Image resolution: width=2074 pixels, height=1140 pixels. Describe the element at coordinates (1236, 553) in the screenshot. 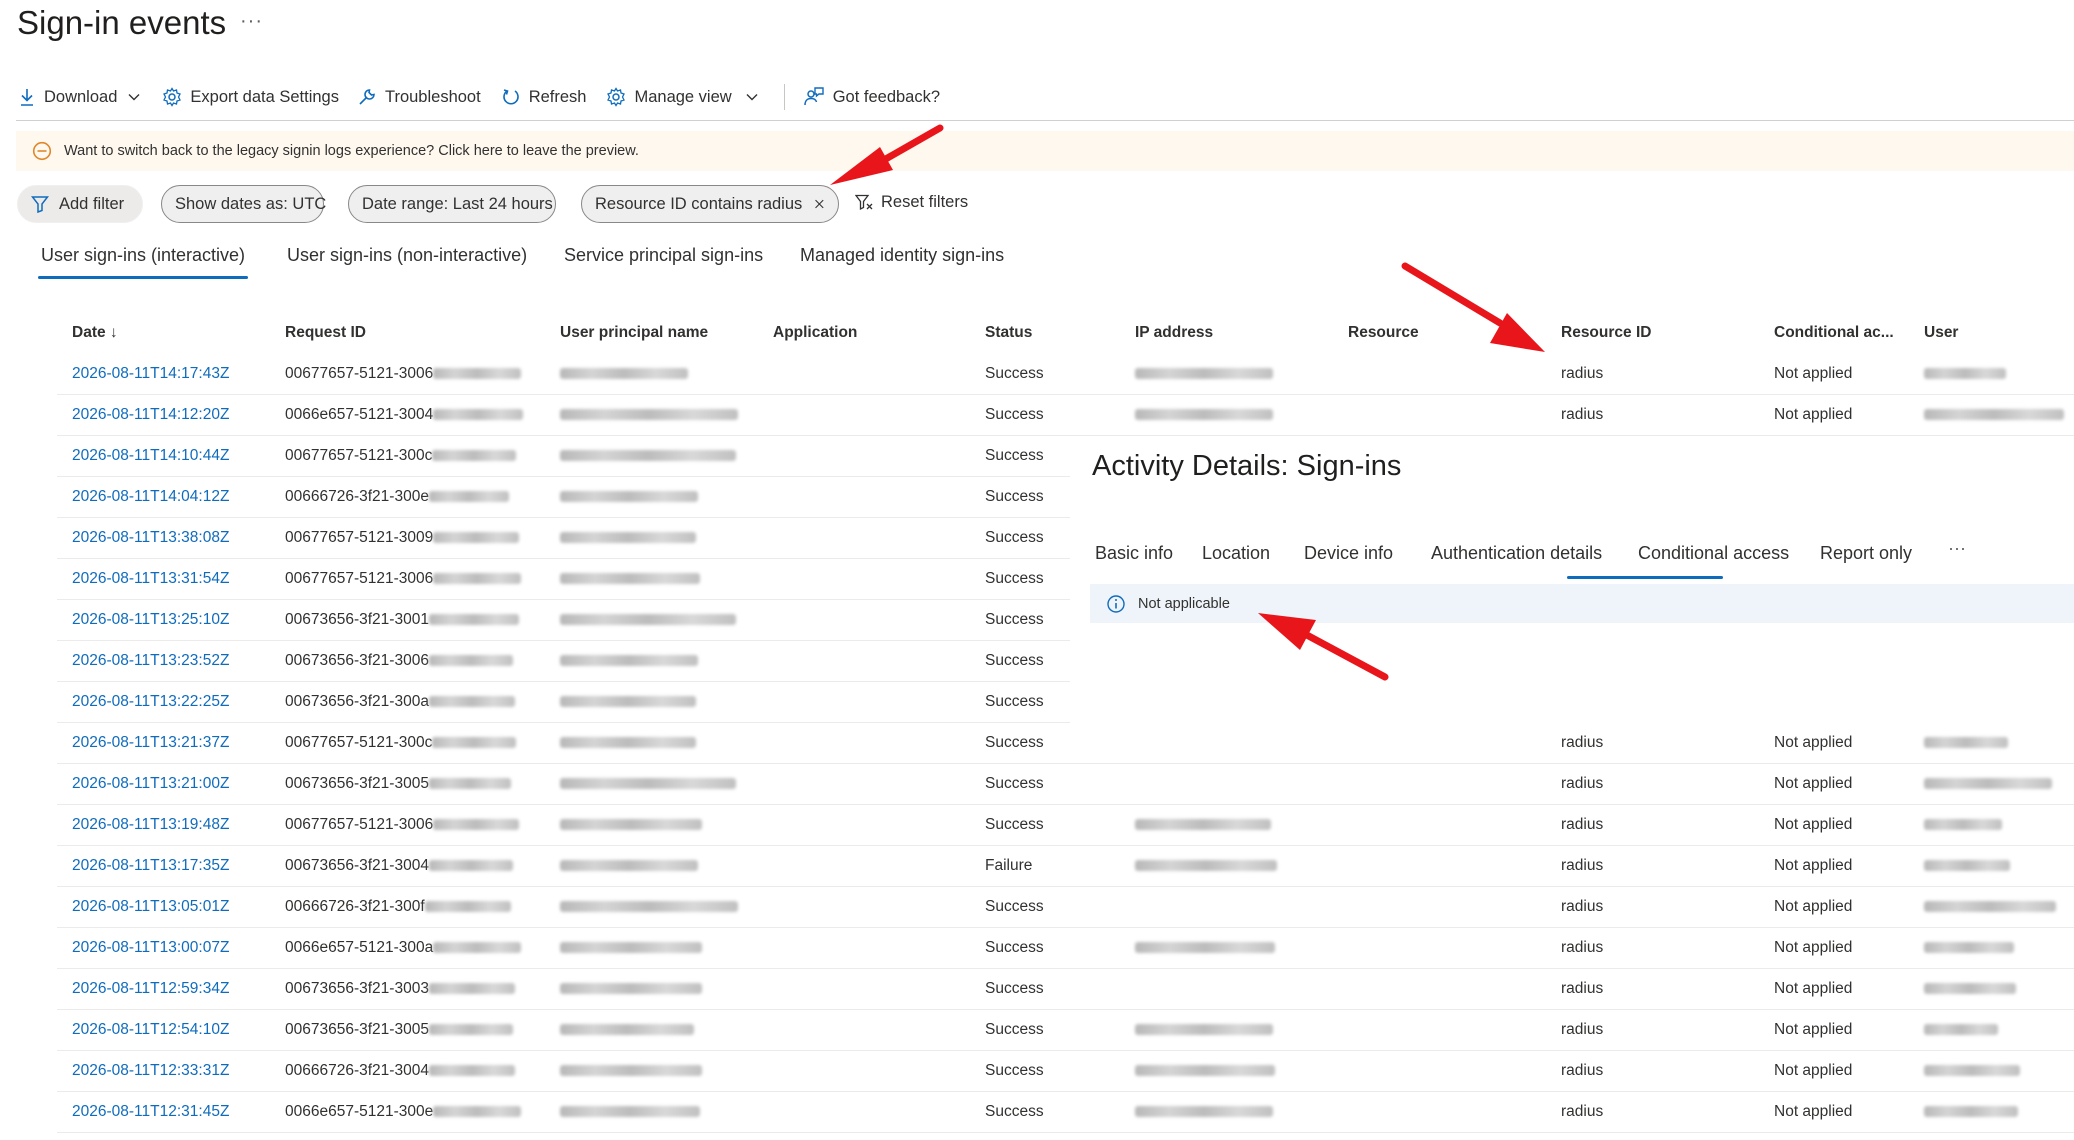

I see `details-tab-location: Location` at that location.